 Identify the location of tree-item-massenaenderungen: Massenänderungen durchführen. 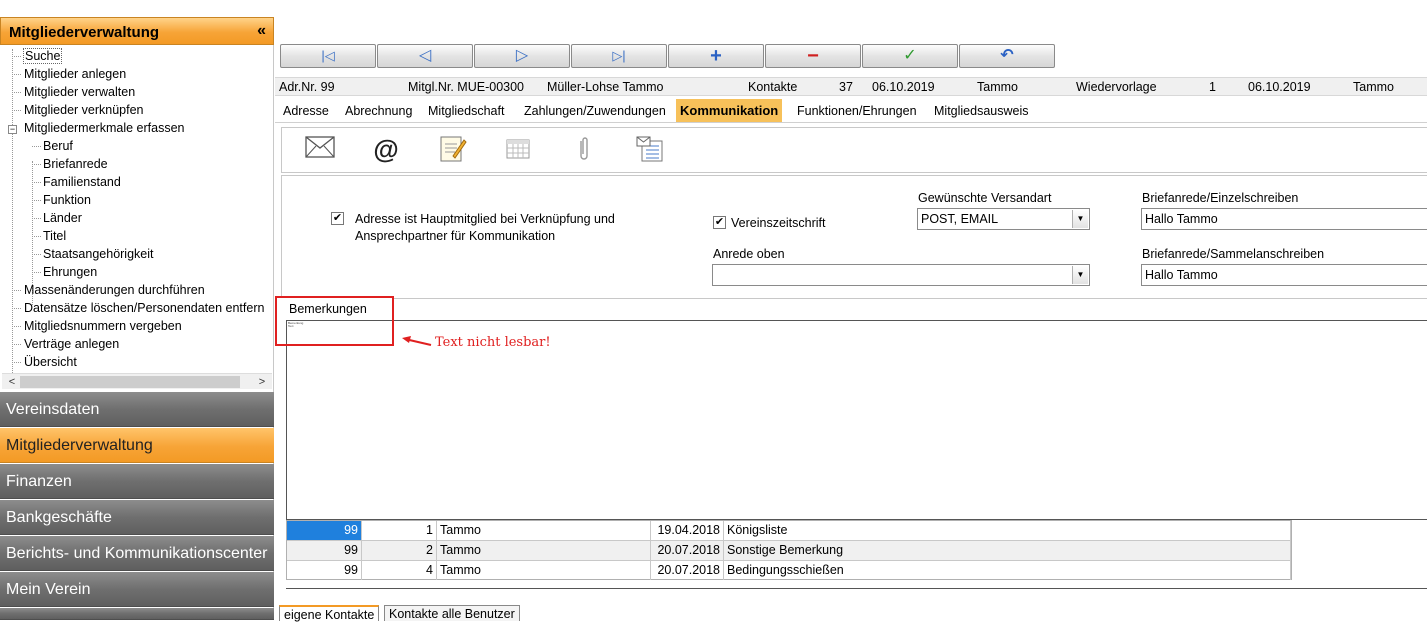
(108, 290).